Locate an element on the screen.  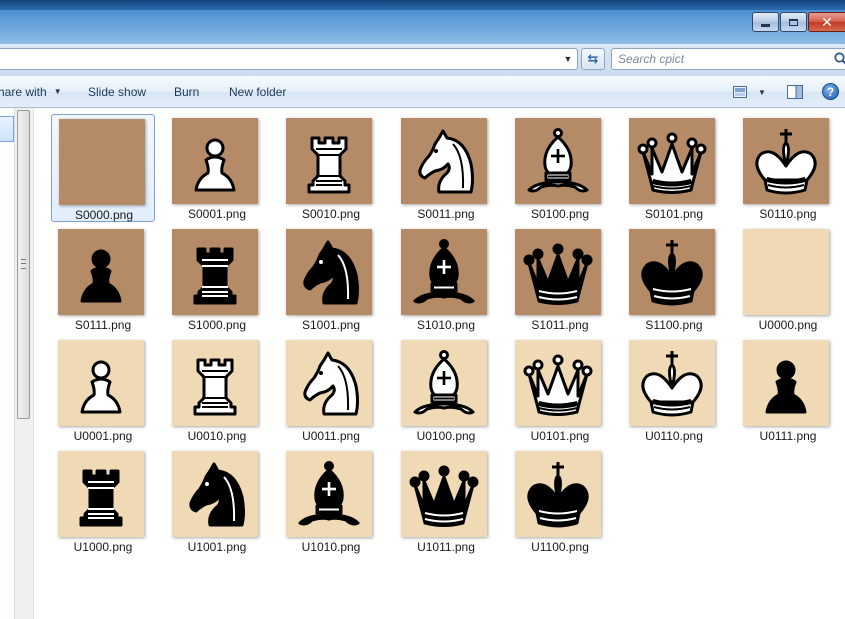
file-item: S0011.png is located at coordinates (446, 168).